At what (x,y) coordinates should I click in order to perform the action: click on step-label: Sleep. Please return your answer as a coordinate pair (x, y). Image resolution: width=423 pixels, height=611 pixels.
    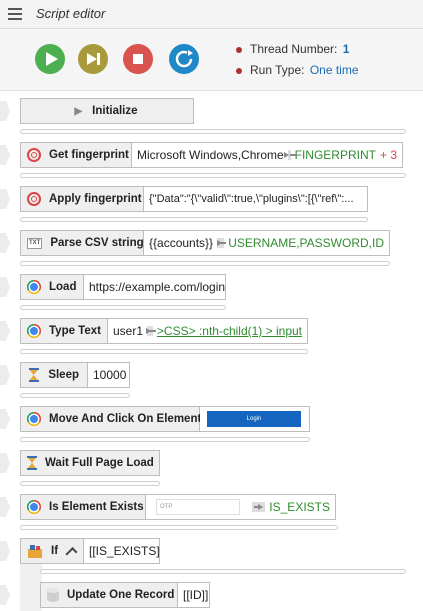
    Looking at the image, I should click on (54, 375).